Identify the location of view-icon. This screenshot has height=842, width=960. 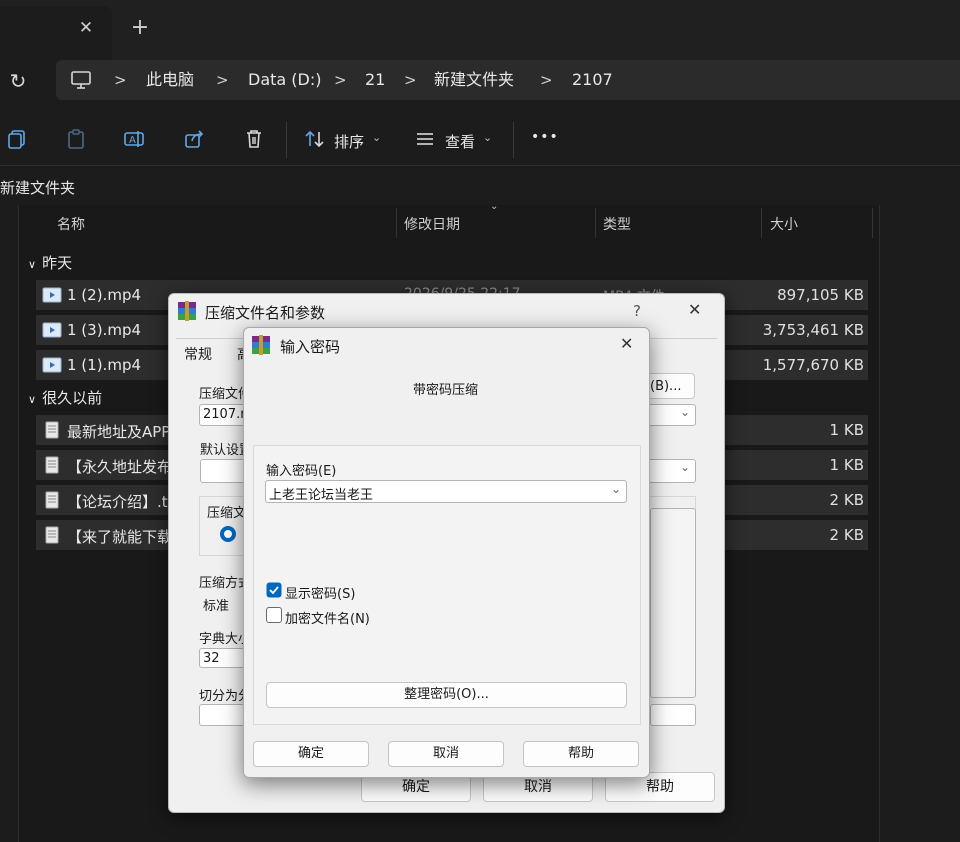
(425, 139).